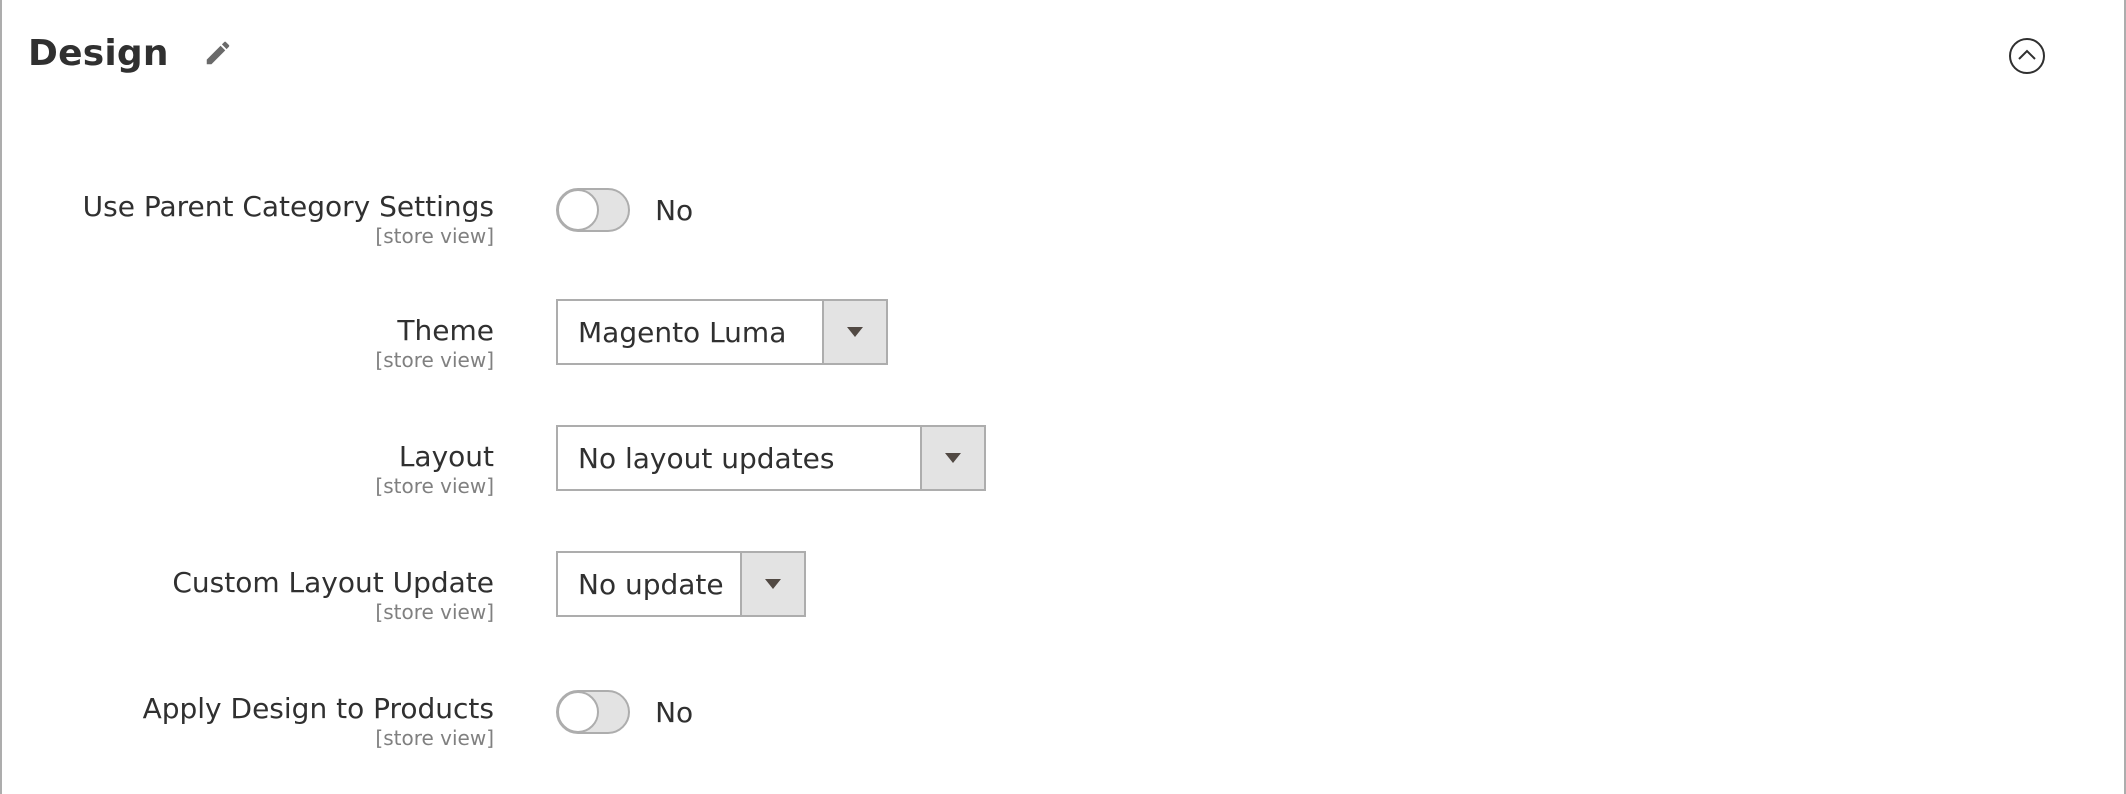 The height and width of the screenshot is (794, 2126). I want to click on field-label: Layout [store view], so click(434, 469).